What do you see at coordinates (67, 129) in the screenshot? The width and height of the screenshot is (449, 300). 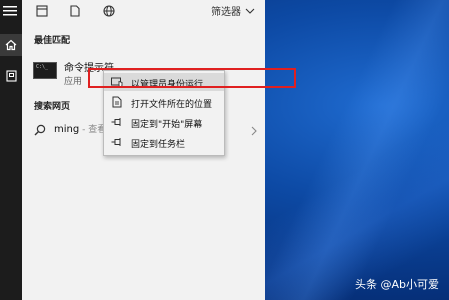 I see `web-query: ming` at bounding box center [67, 129].